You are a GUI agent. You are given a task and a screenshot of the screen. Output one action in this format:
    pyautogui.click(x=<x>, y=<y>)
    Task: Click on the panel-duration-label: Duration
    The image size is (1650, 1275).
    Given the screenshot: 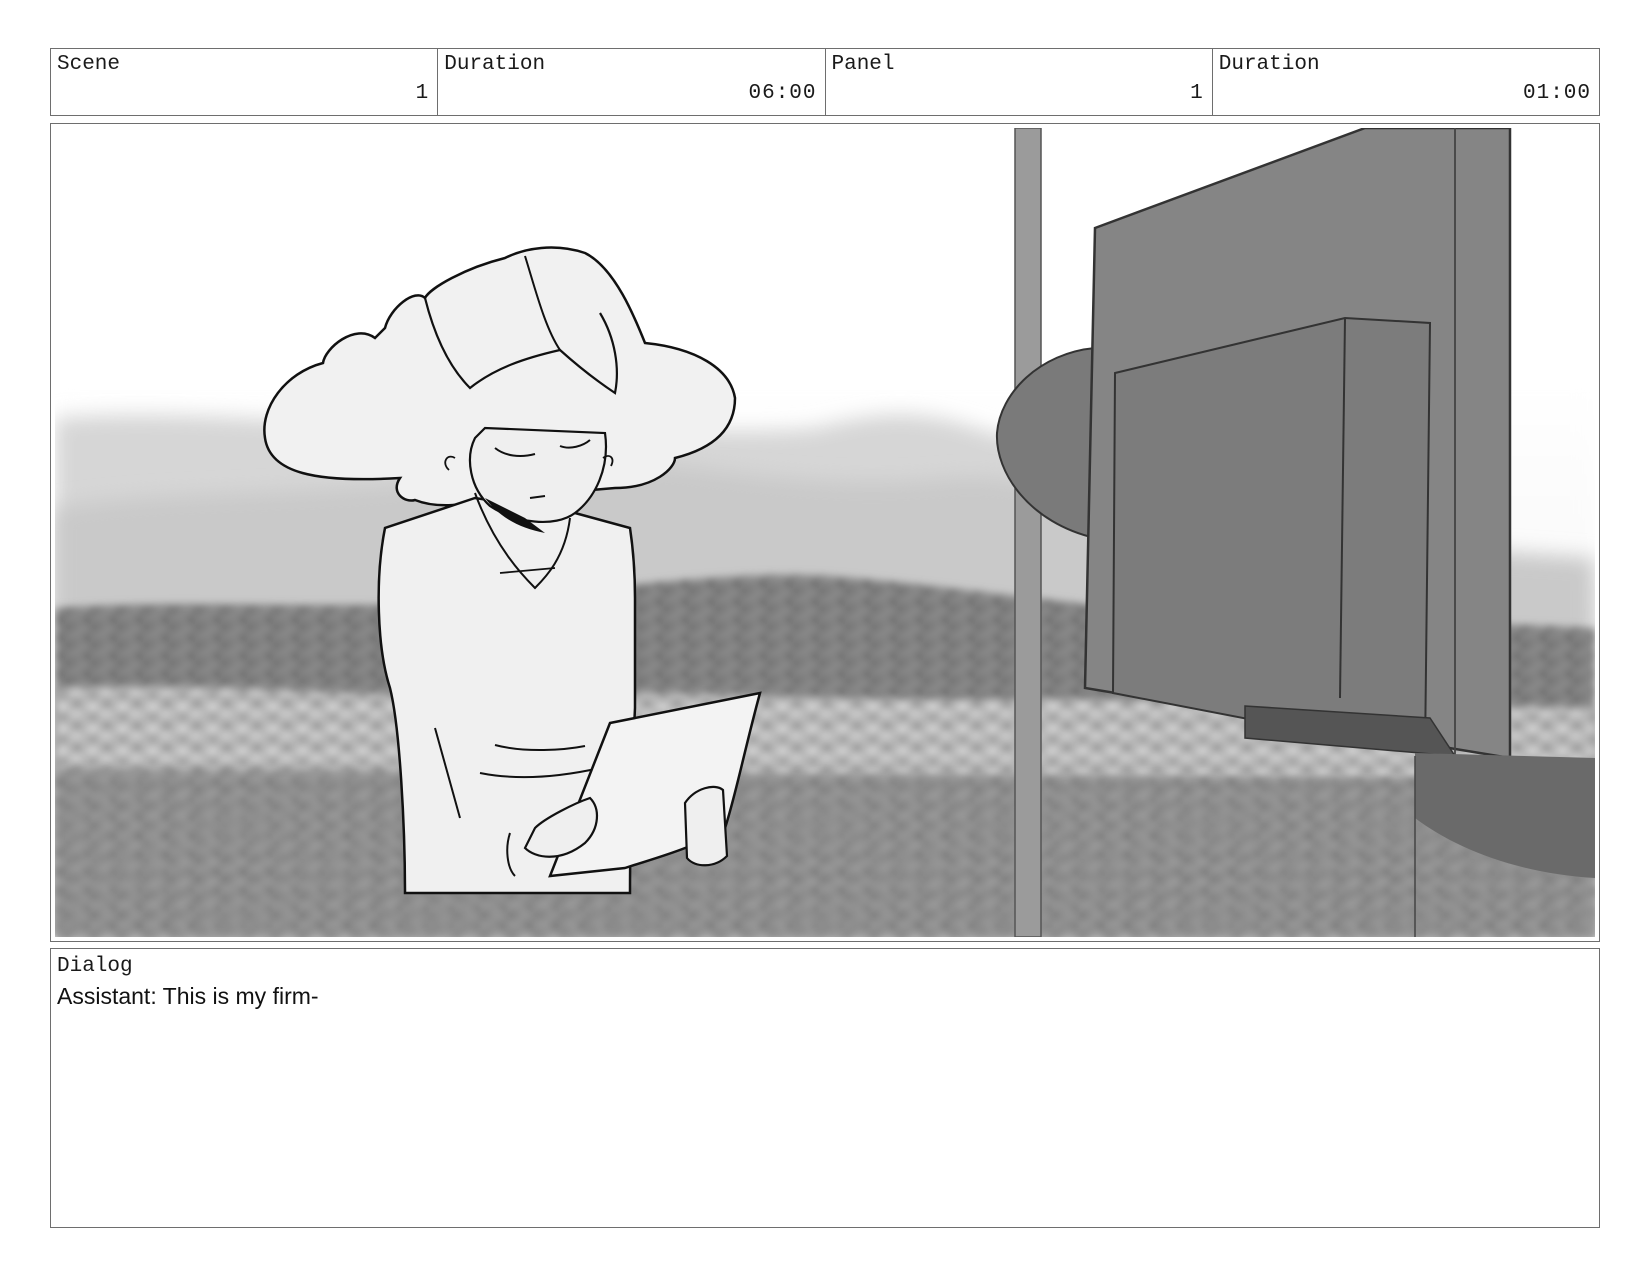 What is the action you would take?
    pyautogui.click(x=1269, y=64)
    